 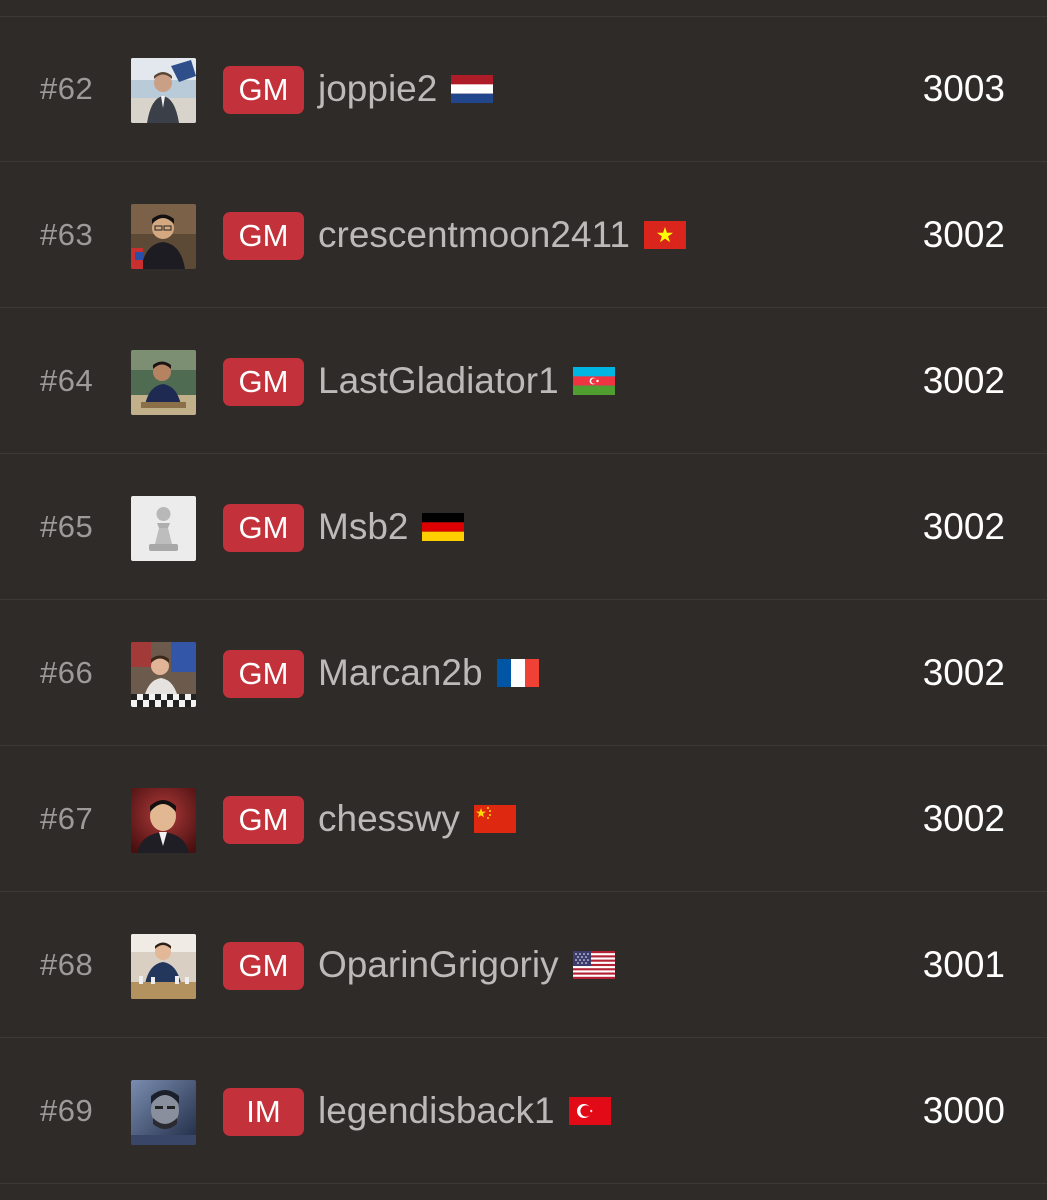 I want to click on leaderboard-row: #69 IM legendisback1 3000, so click(x=523, y=1111).